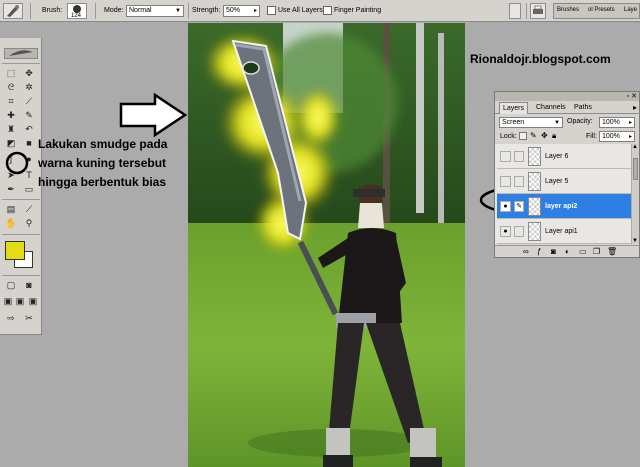  Describe the element at coordinates (635, 147) in the screenshot. I see `scroll-up-icon: ▲` at that location.